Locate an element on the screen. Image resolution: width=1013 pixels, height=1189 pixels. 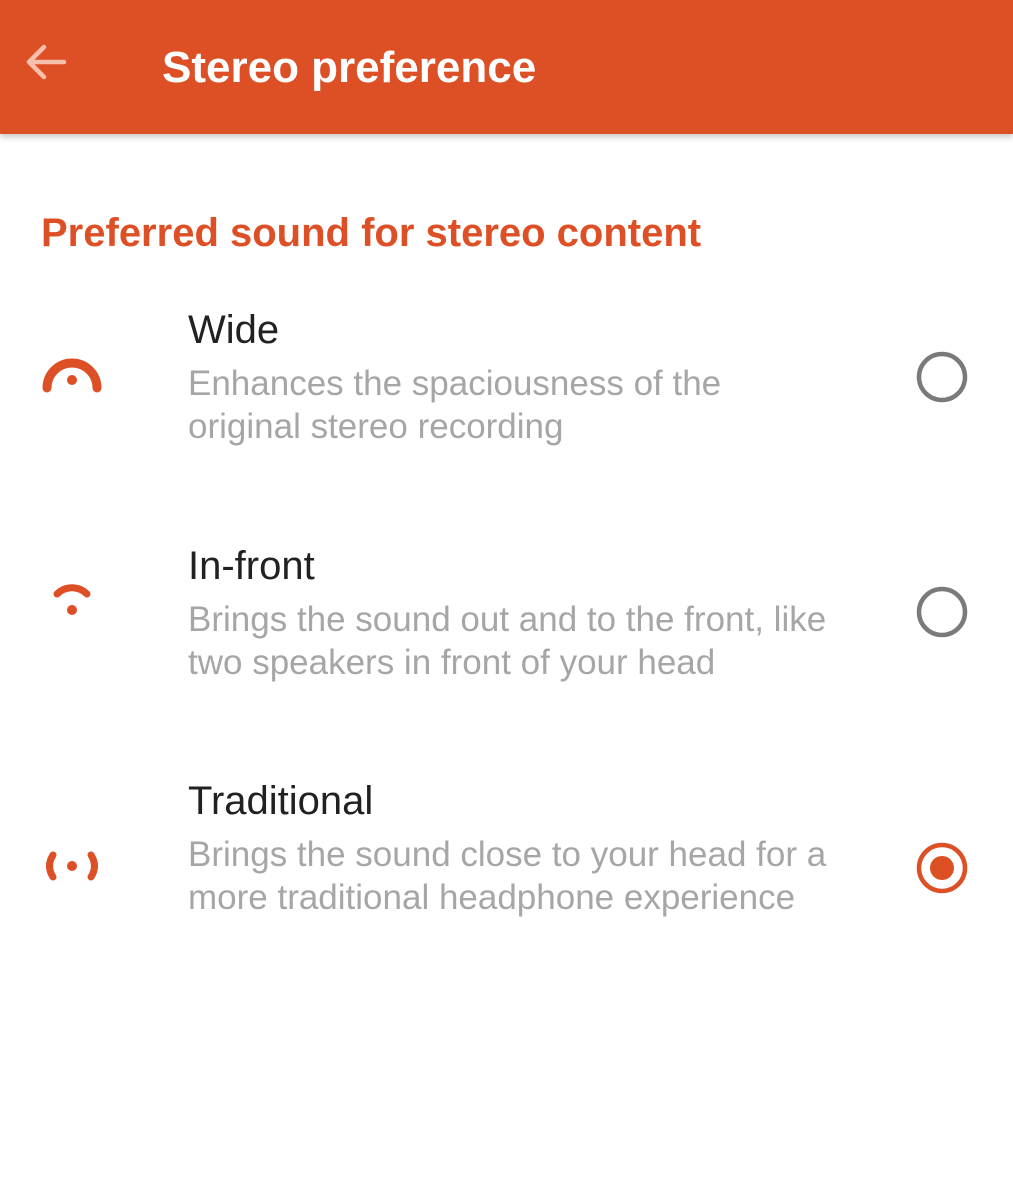
page-title: Stereo preference is located at coordinates (349, 67).